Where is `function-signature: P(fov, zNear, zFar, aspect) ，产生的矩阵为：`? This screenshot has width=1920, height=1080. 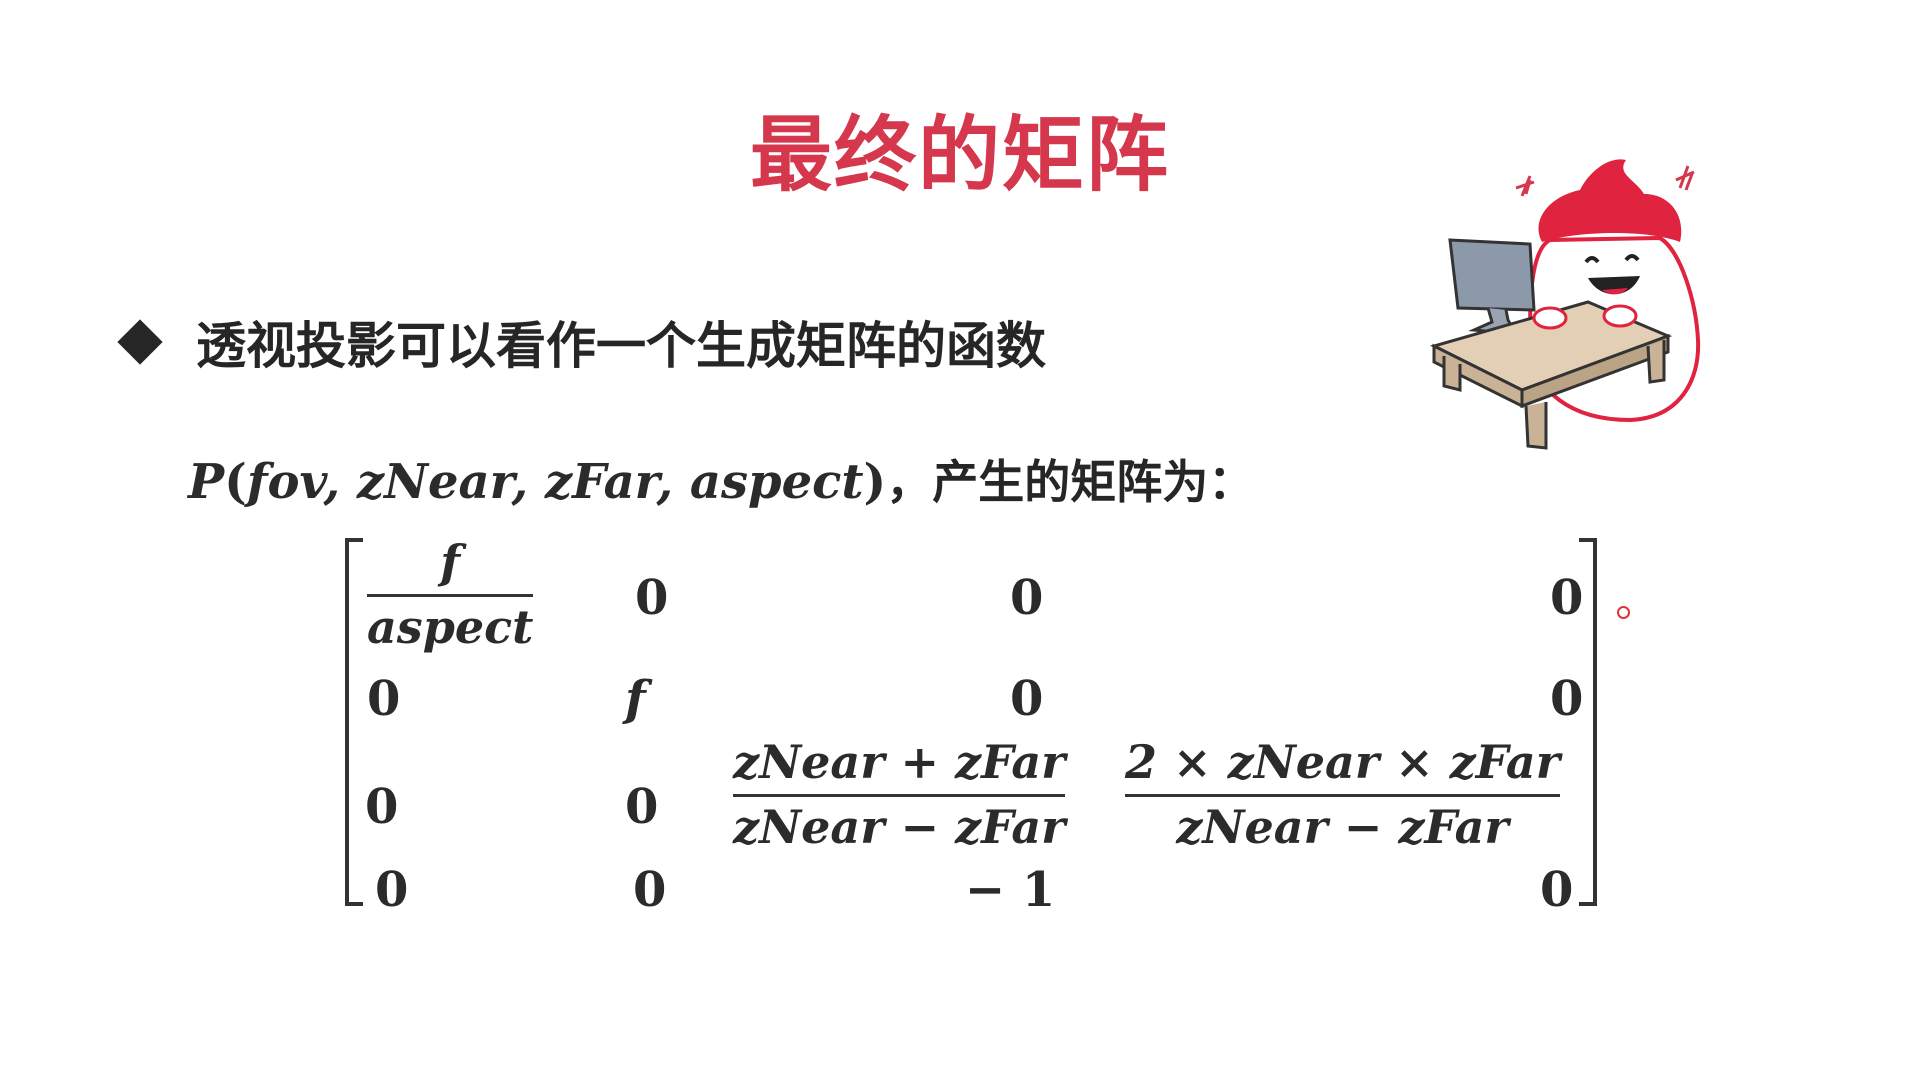 function-signature: P(fov, zNear, zFar, aspect) ，产生的矩阵为： is located at coordinates (721, 479).